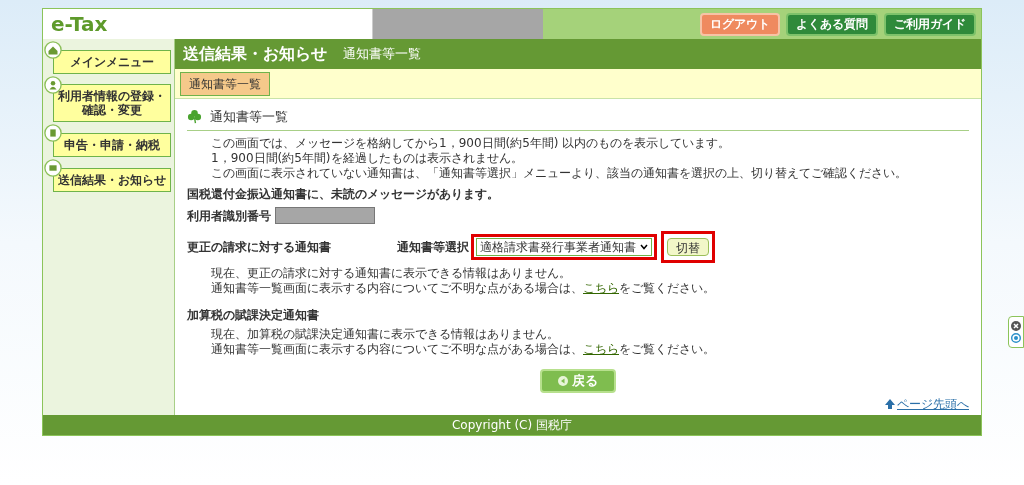 The width and height of the screenshot is (1024, 485). Describe the element at coordinates (471, 143) in the screenshot. I see `intro-text: この画面では、メッセージを格納してから1，900日間(約5年間) 以内のものを表示しています。` at that location.